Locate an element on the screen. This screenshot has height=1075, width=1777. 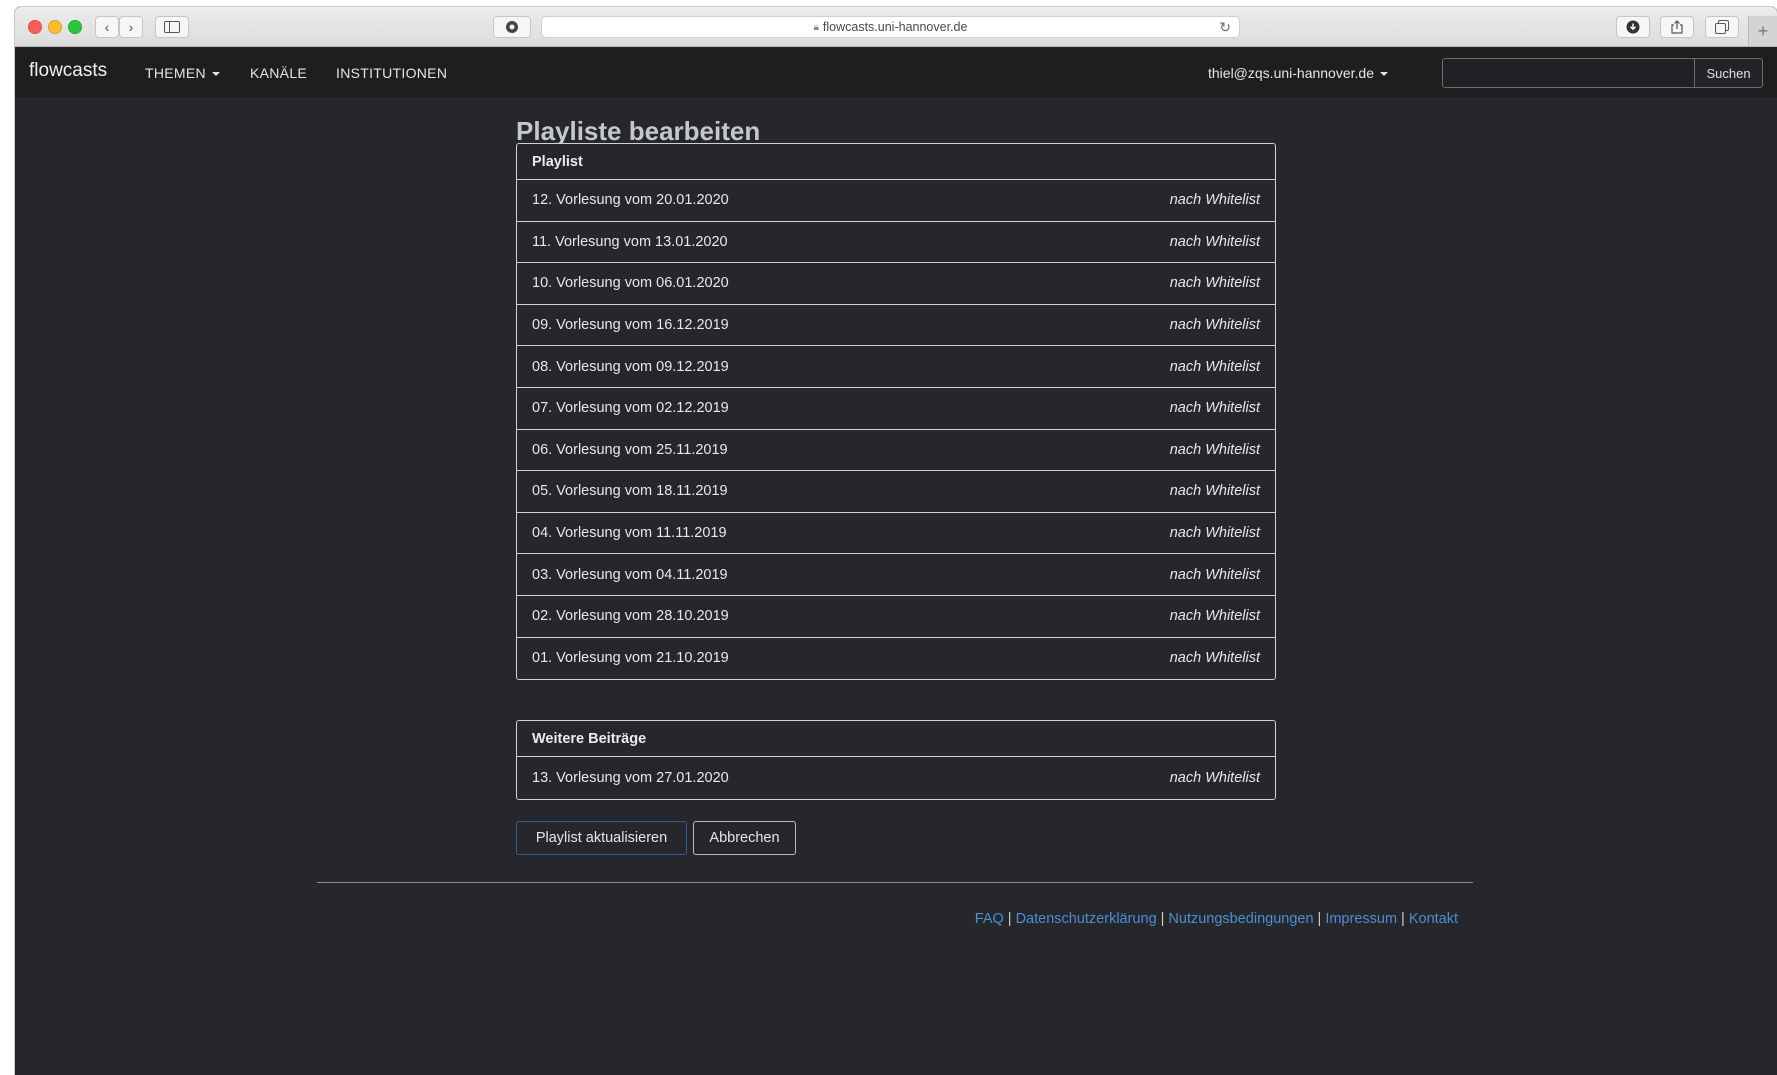
list-item-title: 07. Vorlesung vom 02.12.2019 is located at coordinates (630, 408).